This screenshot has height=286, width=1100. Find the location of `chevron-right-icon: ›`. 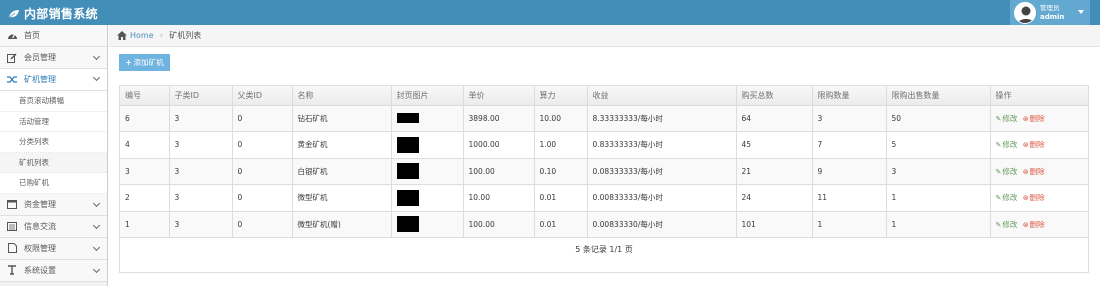

chevron-right-icon: › is located at coordinates (161, 35).